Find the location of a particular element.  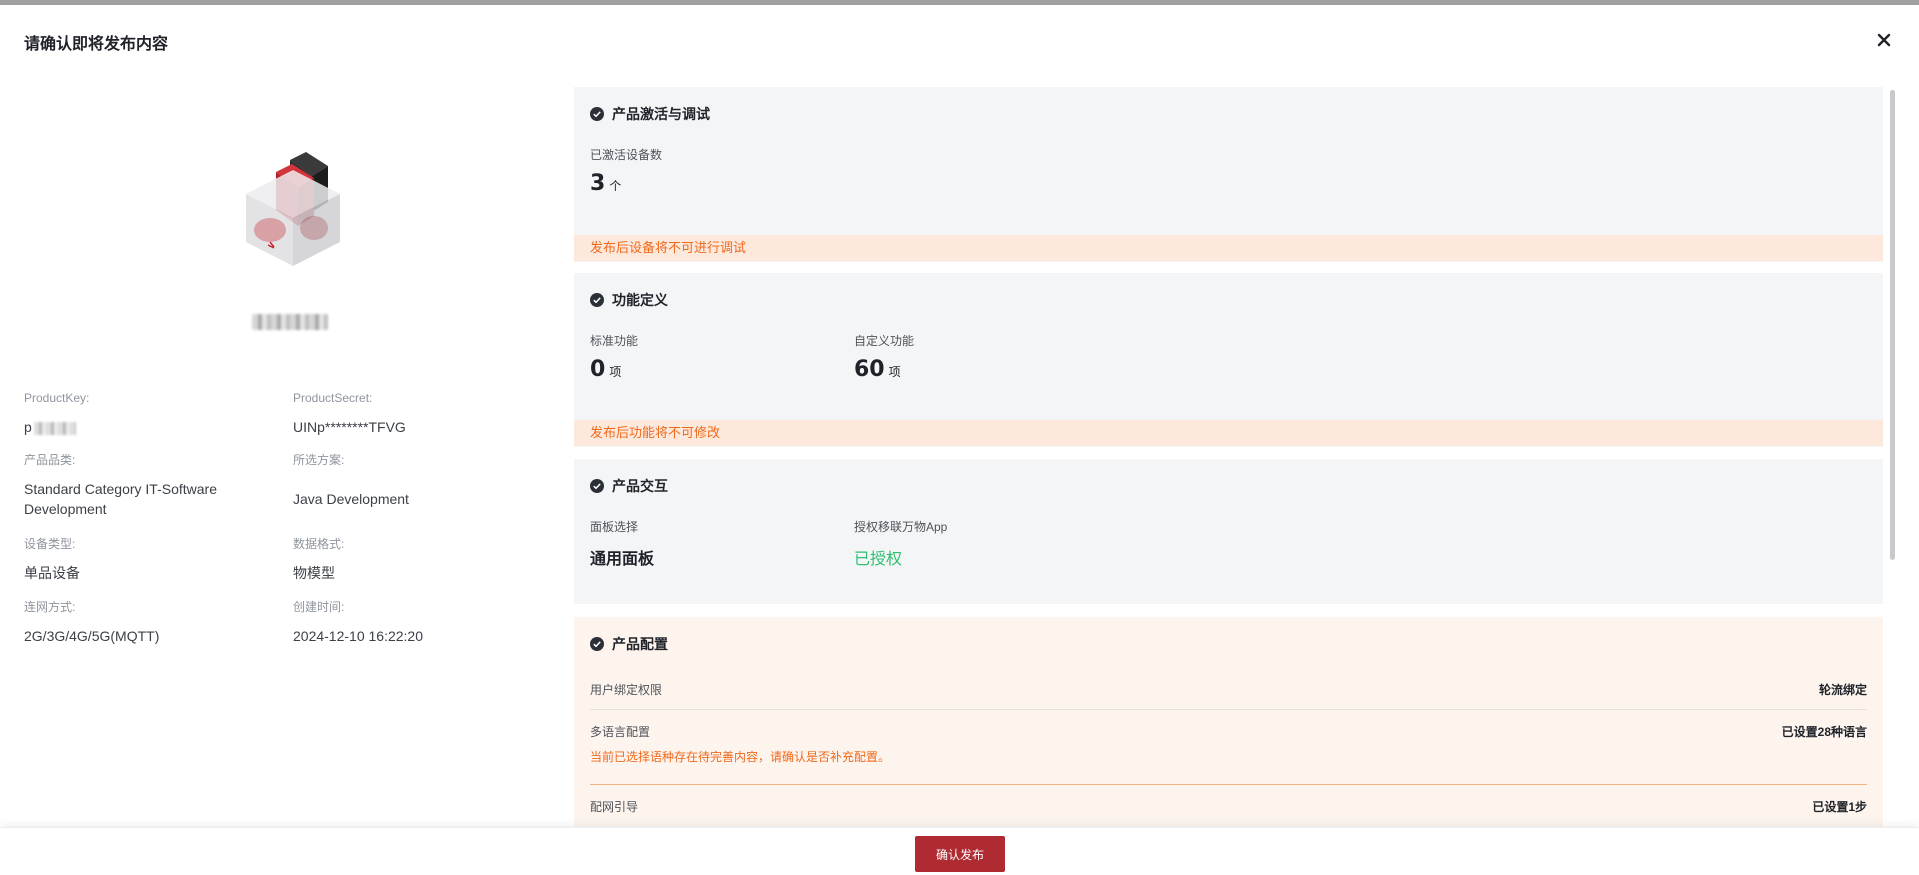

config-row-language: 多语言配置 已设置28种语言 当前已选择语种存在待完善内容，请确认是否补充配置。 is located at coordinates (1228, 744).